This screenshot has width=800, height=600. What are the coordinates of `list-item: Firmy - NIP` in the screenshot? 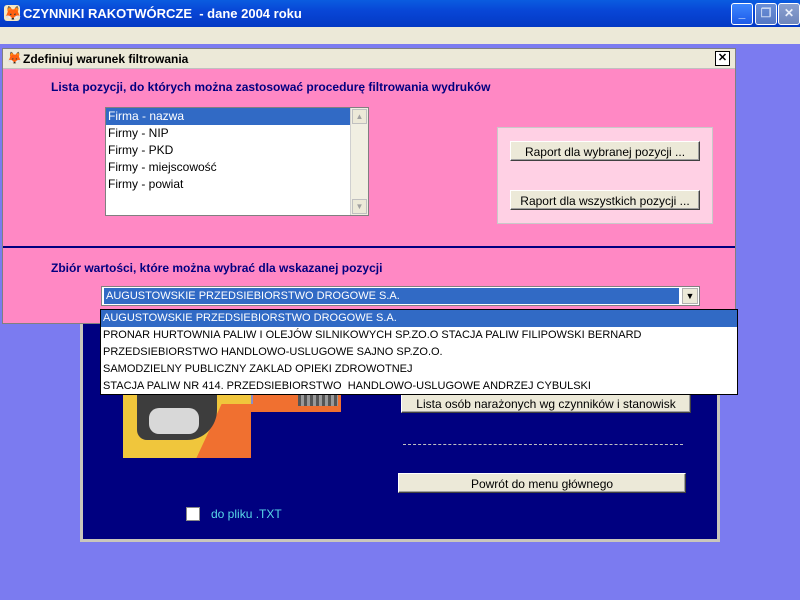 It's located at (228, 133).